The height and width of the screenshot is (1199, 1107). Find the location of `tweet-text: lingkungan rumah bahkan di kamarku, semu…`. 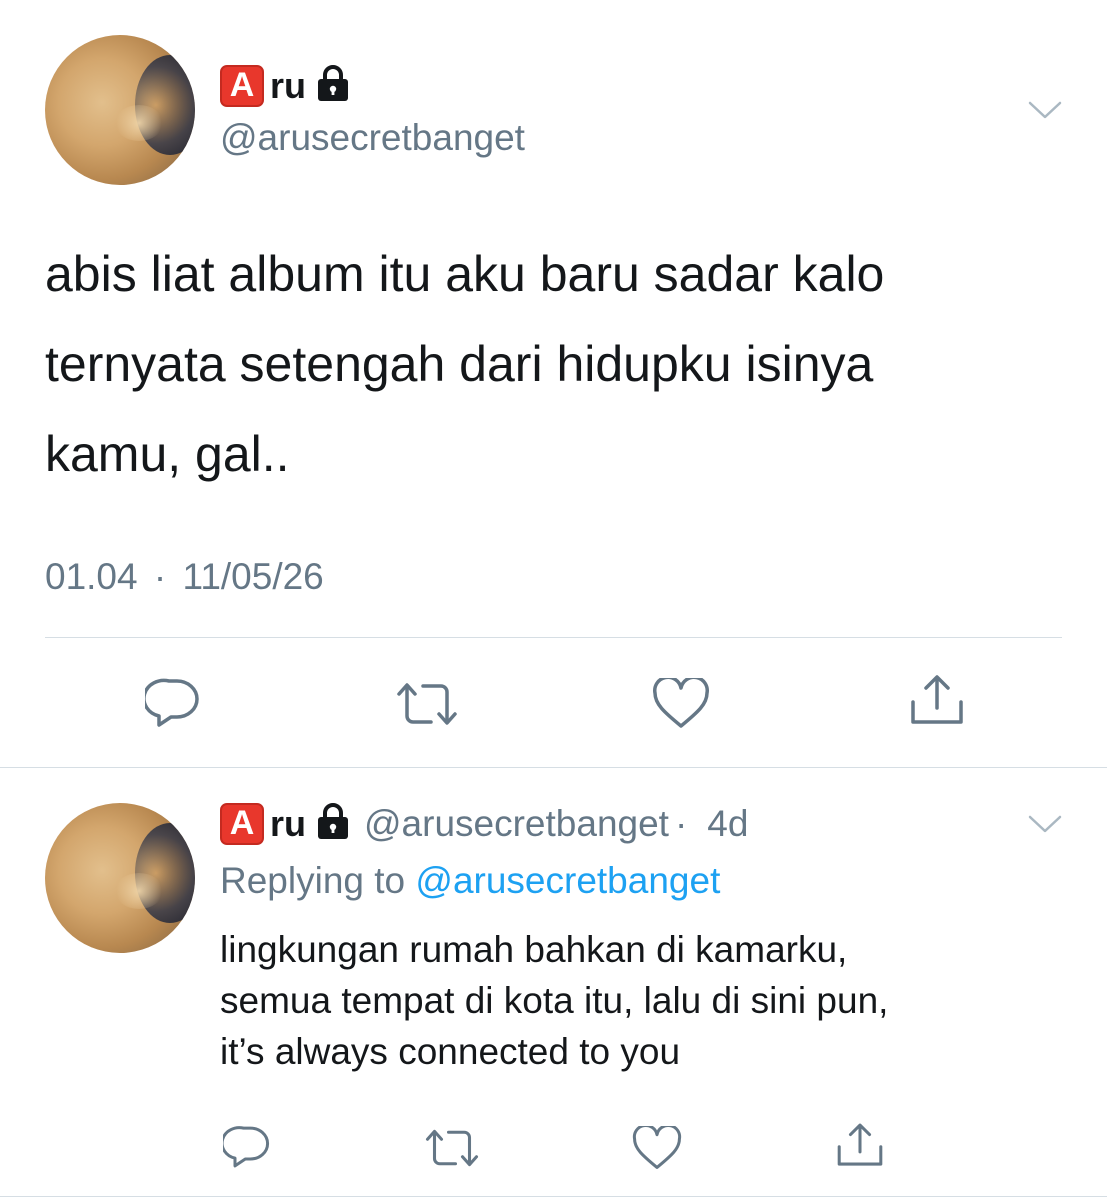

tweet-text: lingkungan rumah bahkan di kamarku, semu… is located at coordinates (650, 1000).